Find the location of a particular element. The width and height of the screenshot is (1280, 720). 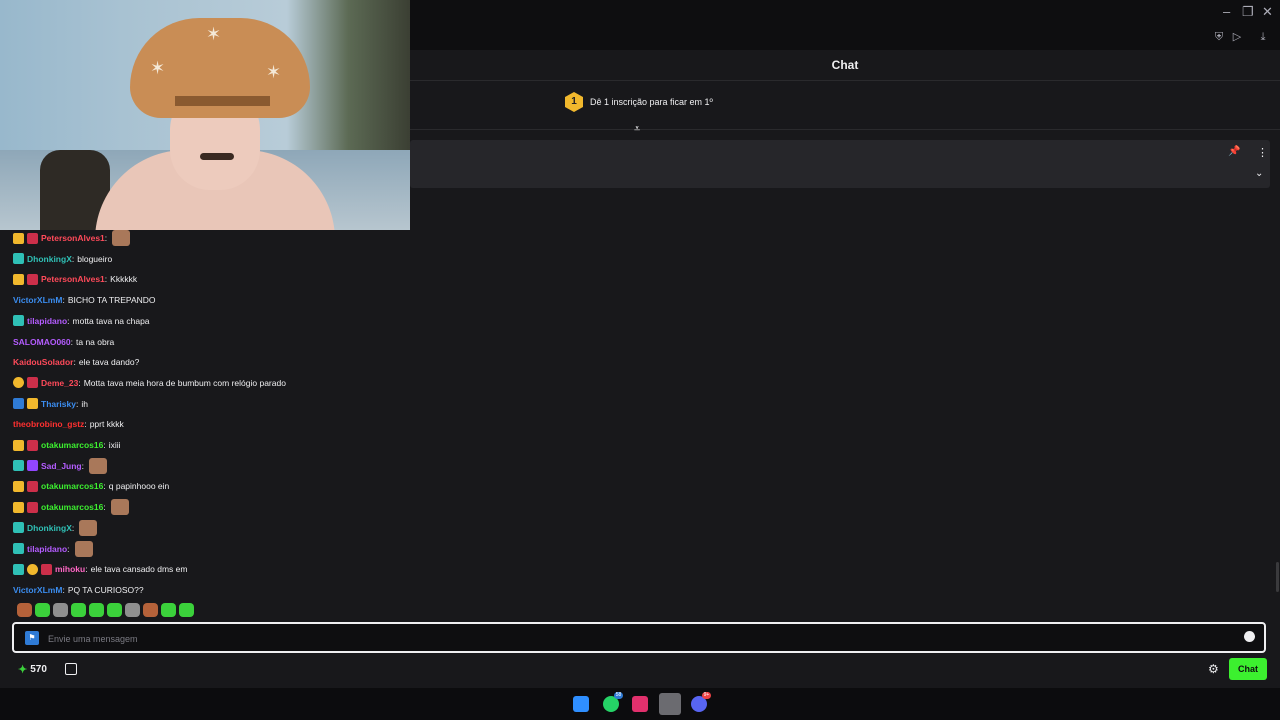

chat-message-text: ele tava dando? is located at coordinates (109, 362).